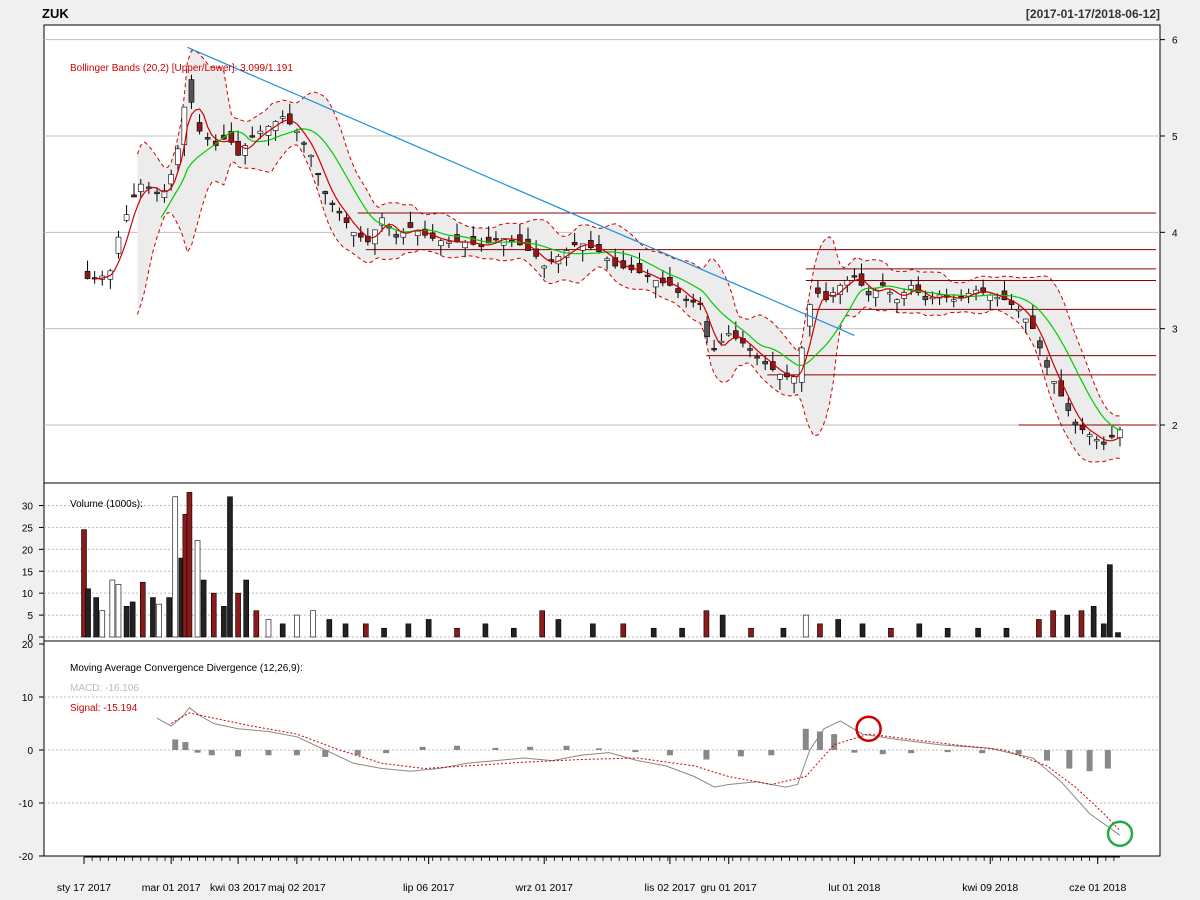 This screenshot has width=1200, height=900. I want to click on x-tick-label: kwi 09 2018, so click(990, 888).